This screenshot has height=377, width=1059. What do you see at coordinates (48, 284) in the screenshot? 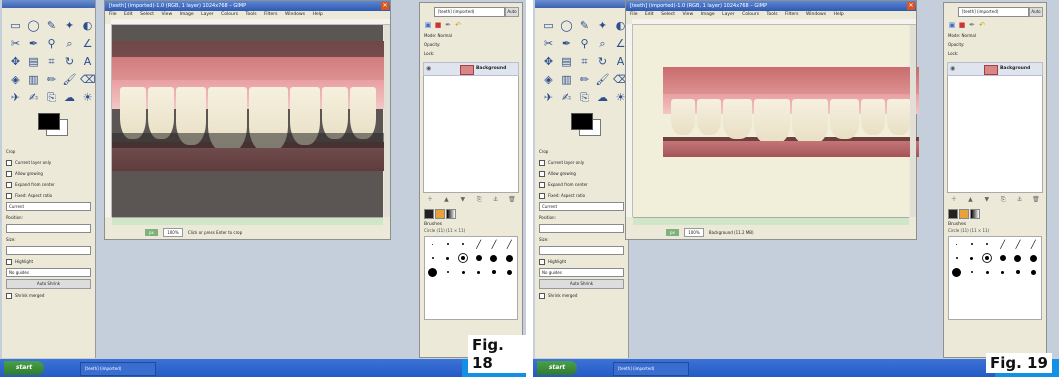
I see `auto-shrink-button: Auto Shrink` at bounding box center [48, 284].